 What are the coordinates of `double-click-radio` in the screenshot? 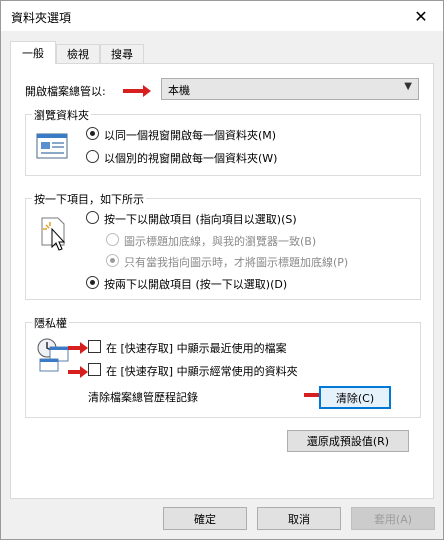 It's located at (92, 282).